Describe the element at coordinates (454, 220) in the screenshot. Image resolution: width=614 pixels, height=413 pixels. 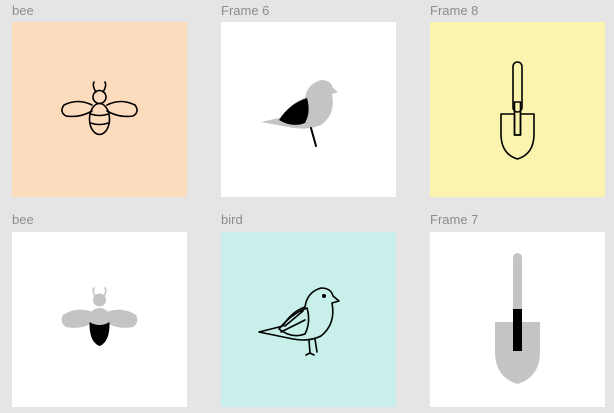
I see `frame-label-frame-7: Frame 7` at that location.